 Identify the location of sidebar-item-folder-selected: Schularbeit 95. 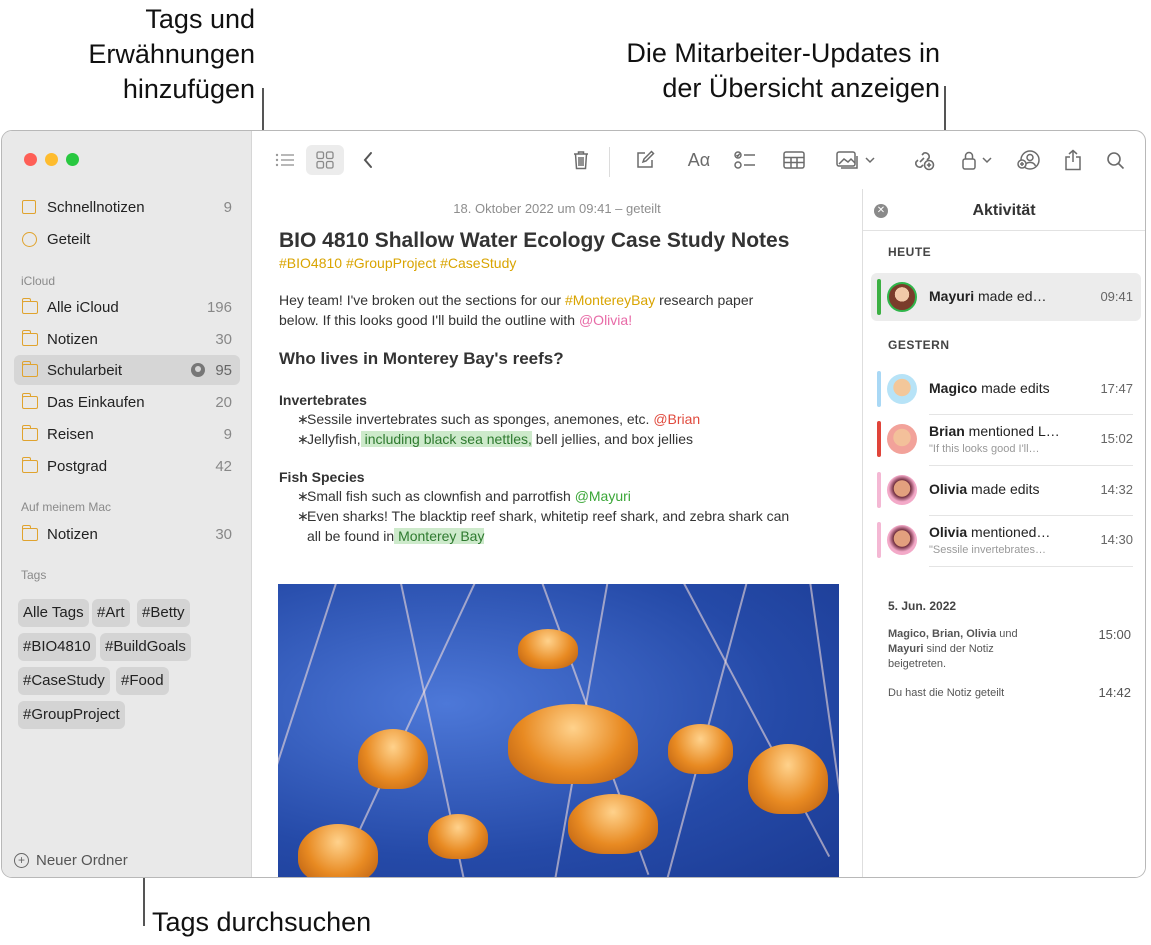
(127, 370).